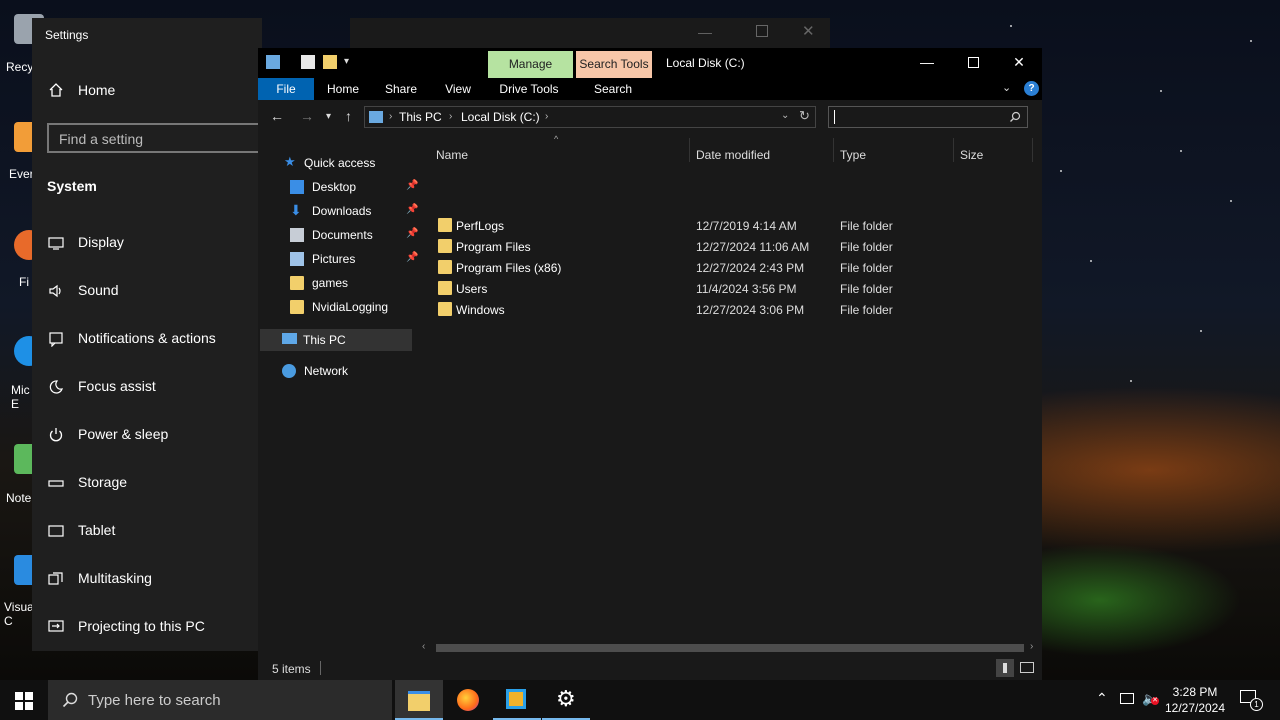 The width and height of the screenshot is (1280, 720). I want to click on tab-share: Share, so click(401, 89).